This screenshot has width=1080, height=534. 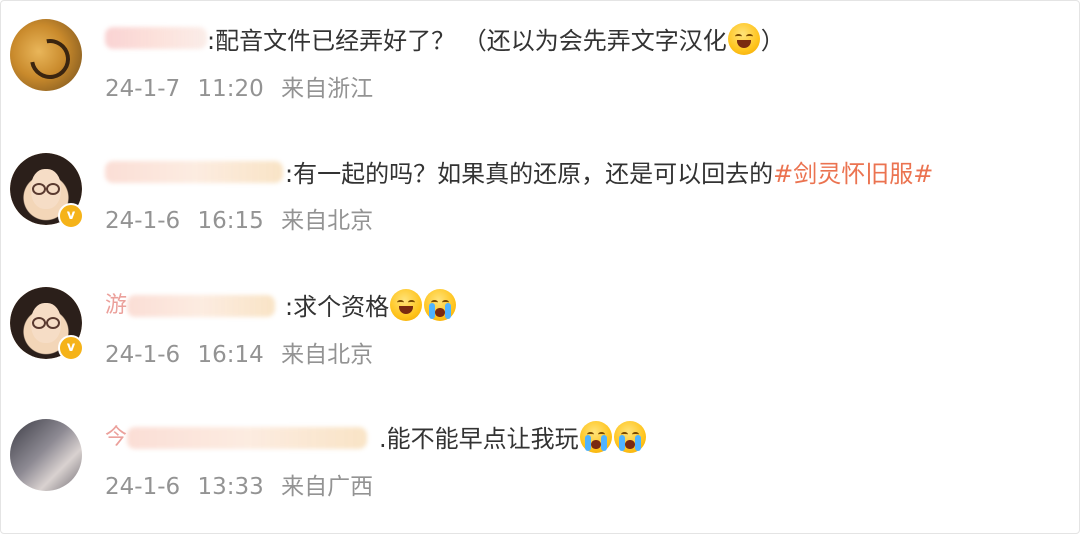 I want to click on laugh-cry-emoji, so click(x=743, y=39).